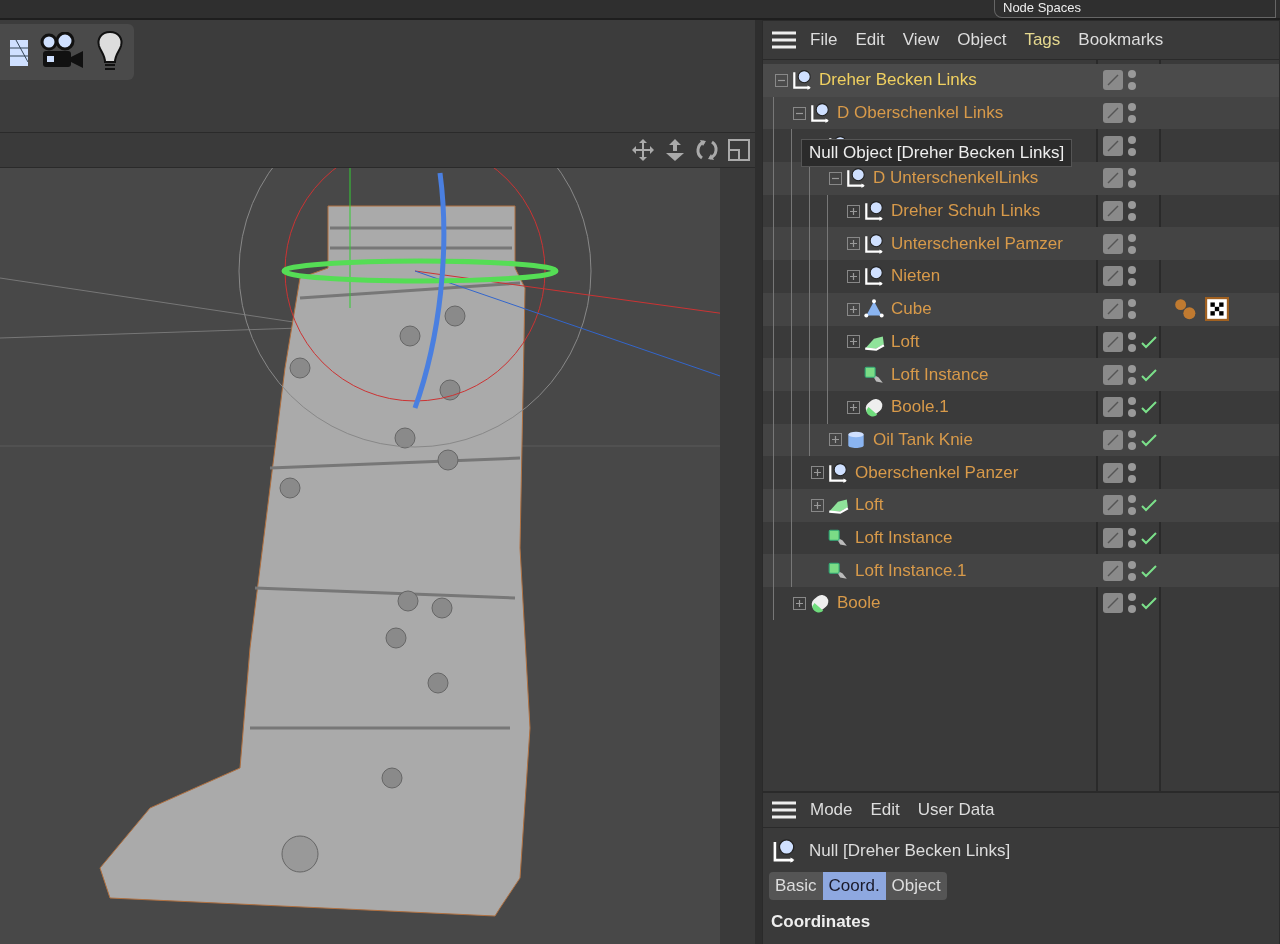 The width and height of the screenshot is (1280, 944). What do you see at coordinates (1021, 309) in the screenshot?
I see `object-row: Cube` at bounding box center [1021, 309].